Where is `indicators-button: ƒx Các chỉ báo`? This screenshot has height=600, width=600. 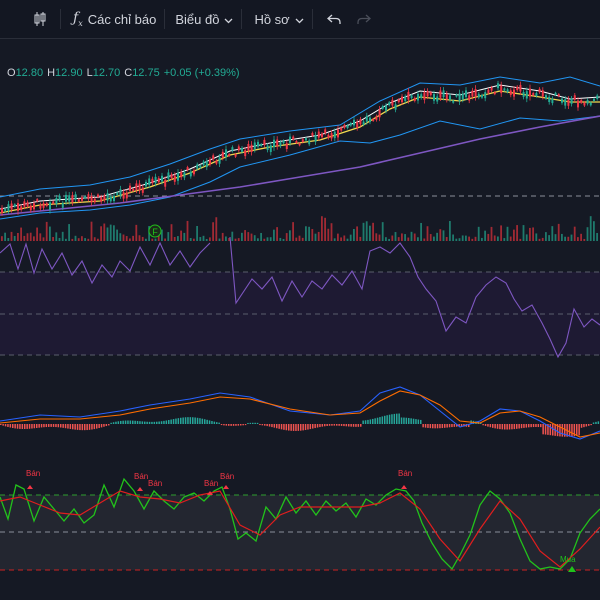
indicators-button: ƒx Các chỉ báo is located at coordinates (112, 19).